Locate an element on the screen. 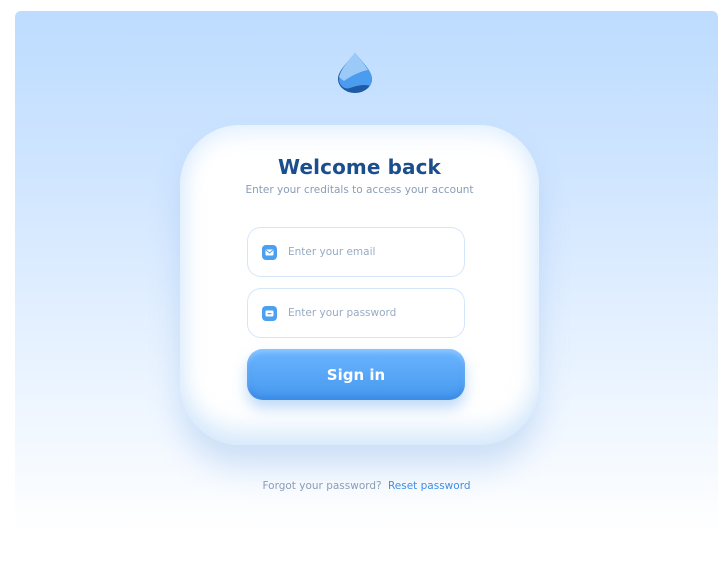 This screenshot has width=724, height=561. password-field is located at coordinates (356, 313).